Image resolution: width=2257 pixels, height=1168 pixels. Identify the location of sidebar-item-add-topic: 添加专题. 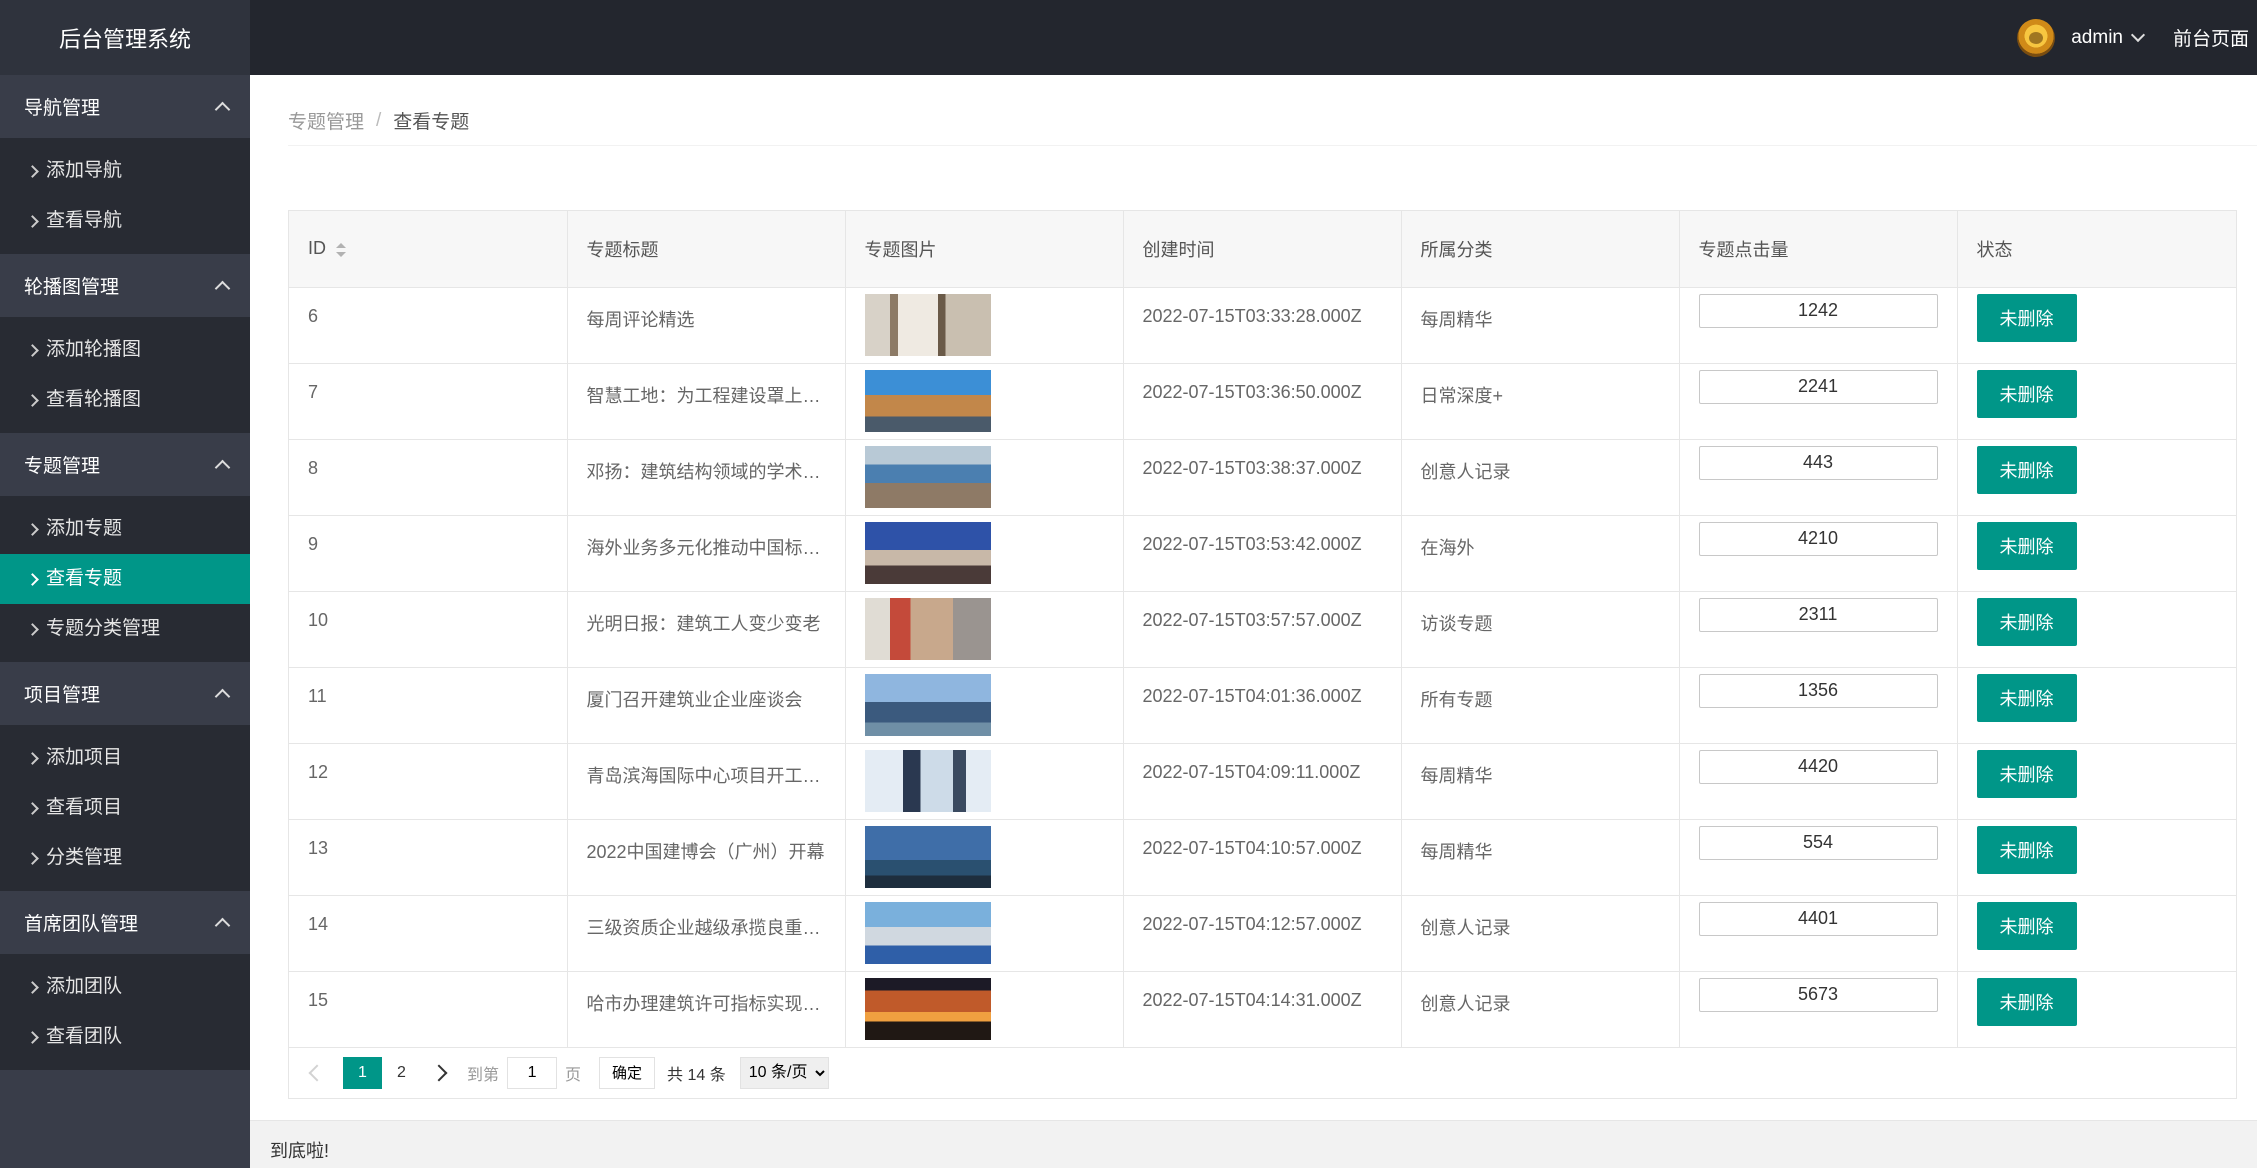
(125, 529).